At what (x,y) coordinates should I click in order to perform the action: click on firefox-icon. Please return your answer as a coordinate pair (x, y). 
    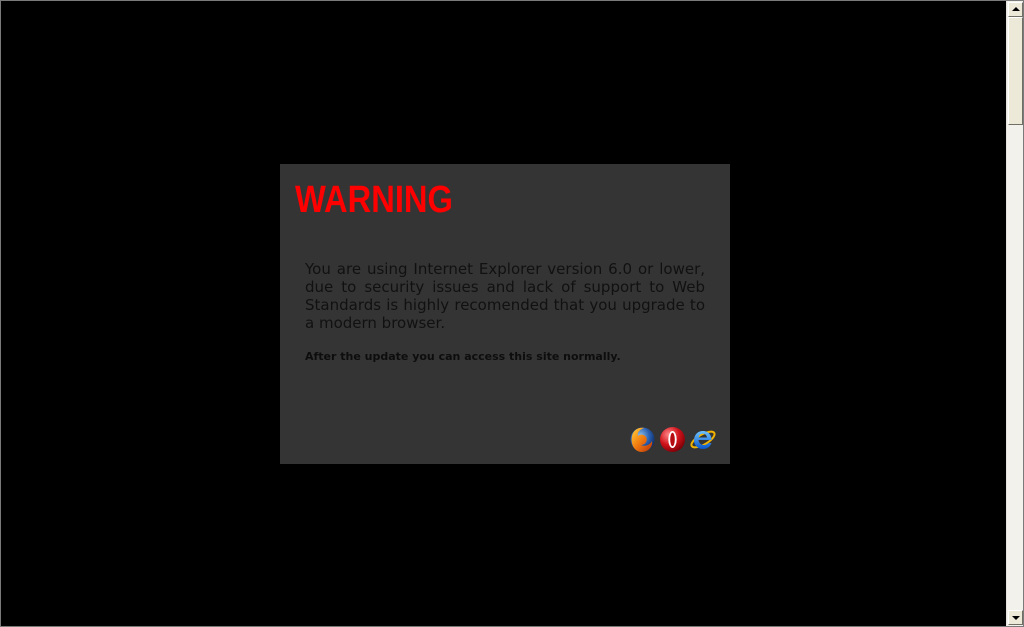
    Looking at the image, I should click on (642, 439).